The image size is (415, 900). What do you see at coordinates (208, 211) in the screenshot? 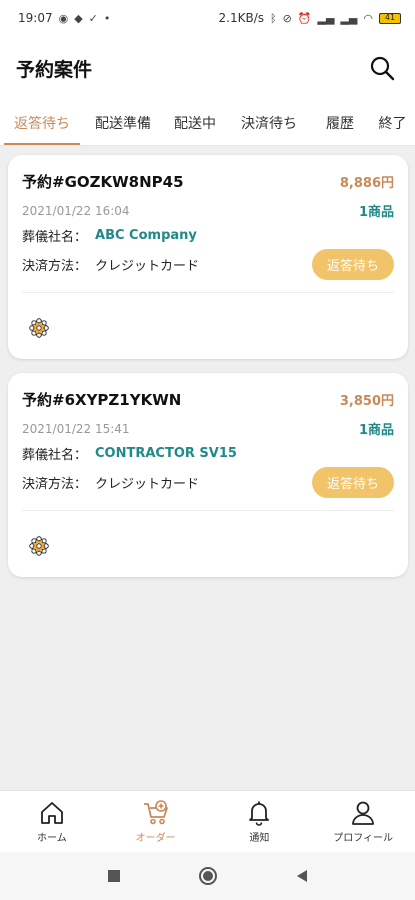
I see `order-meta-row: 2021/01/22 16:04 1商品` at bounding box center [208, 211].